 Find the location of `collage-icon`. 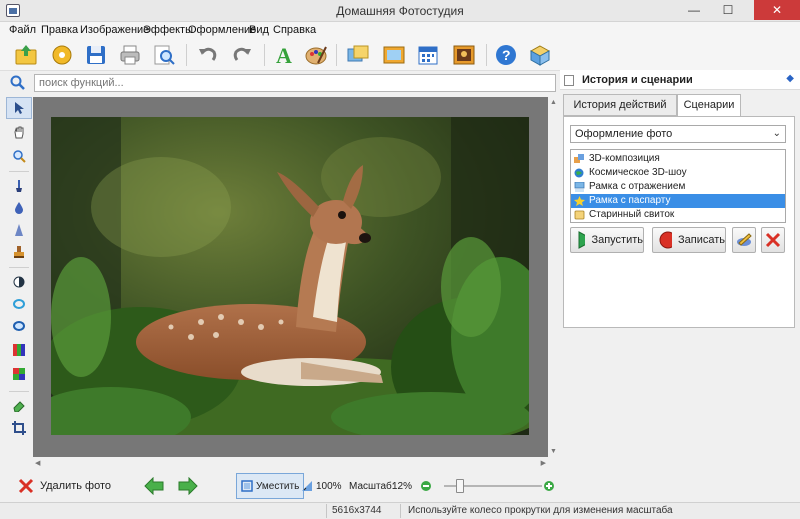

collage-icon is located at coordinates (464, 55).